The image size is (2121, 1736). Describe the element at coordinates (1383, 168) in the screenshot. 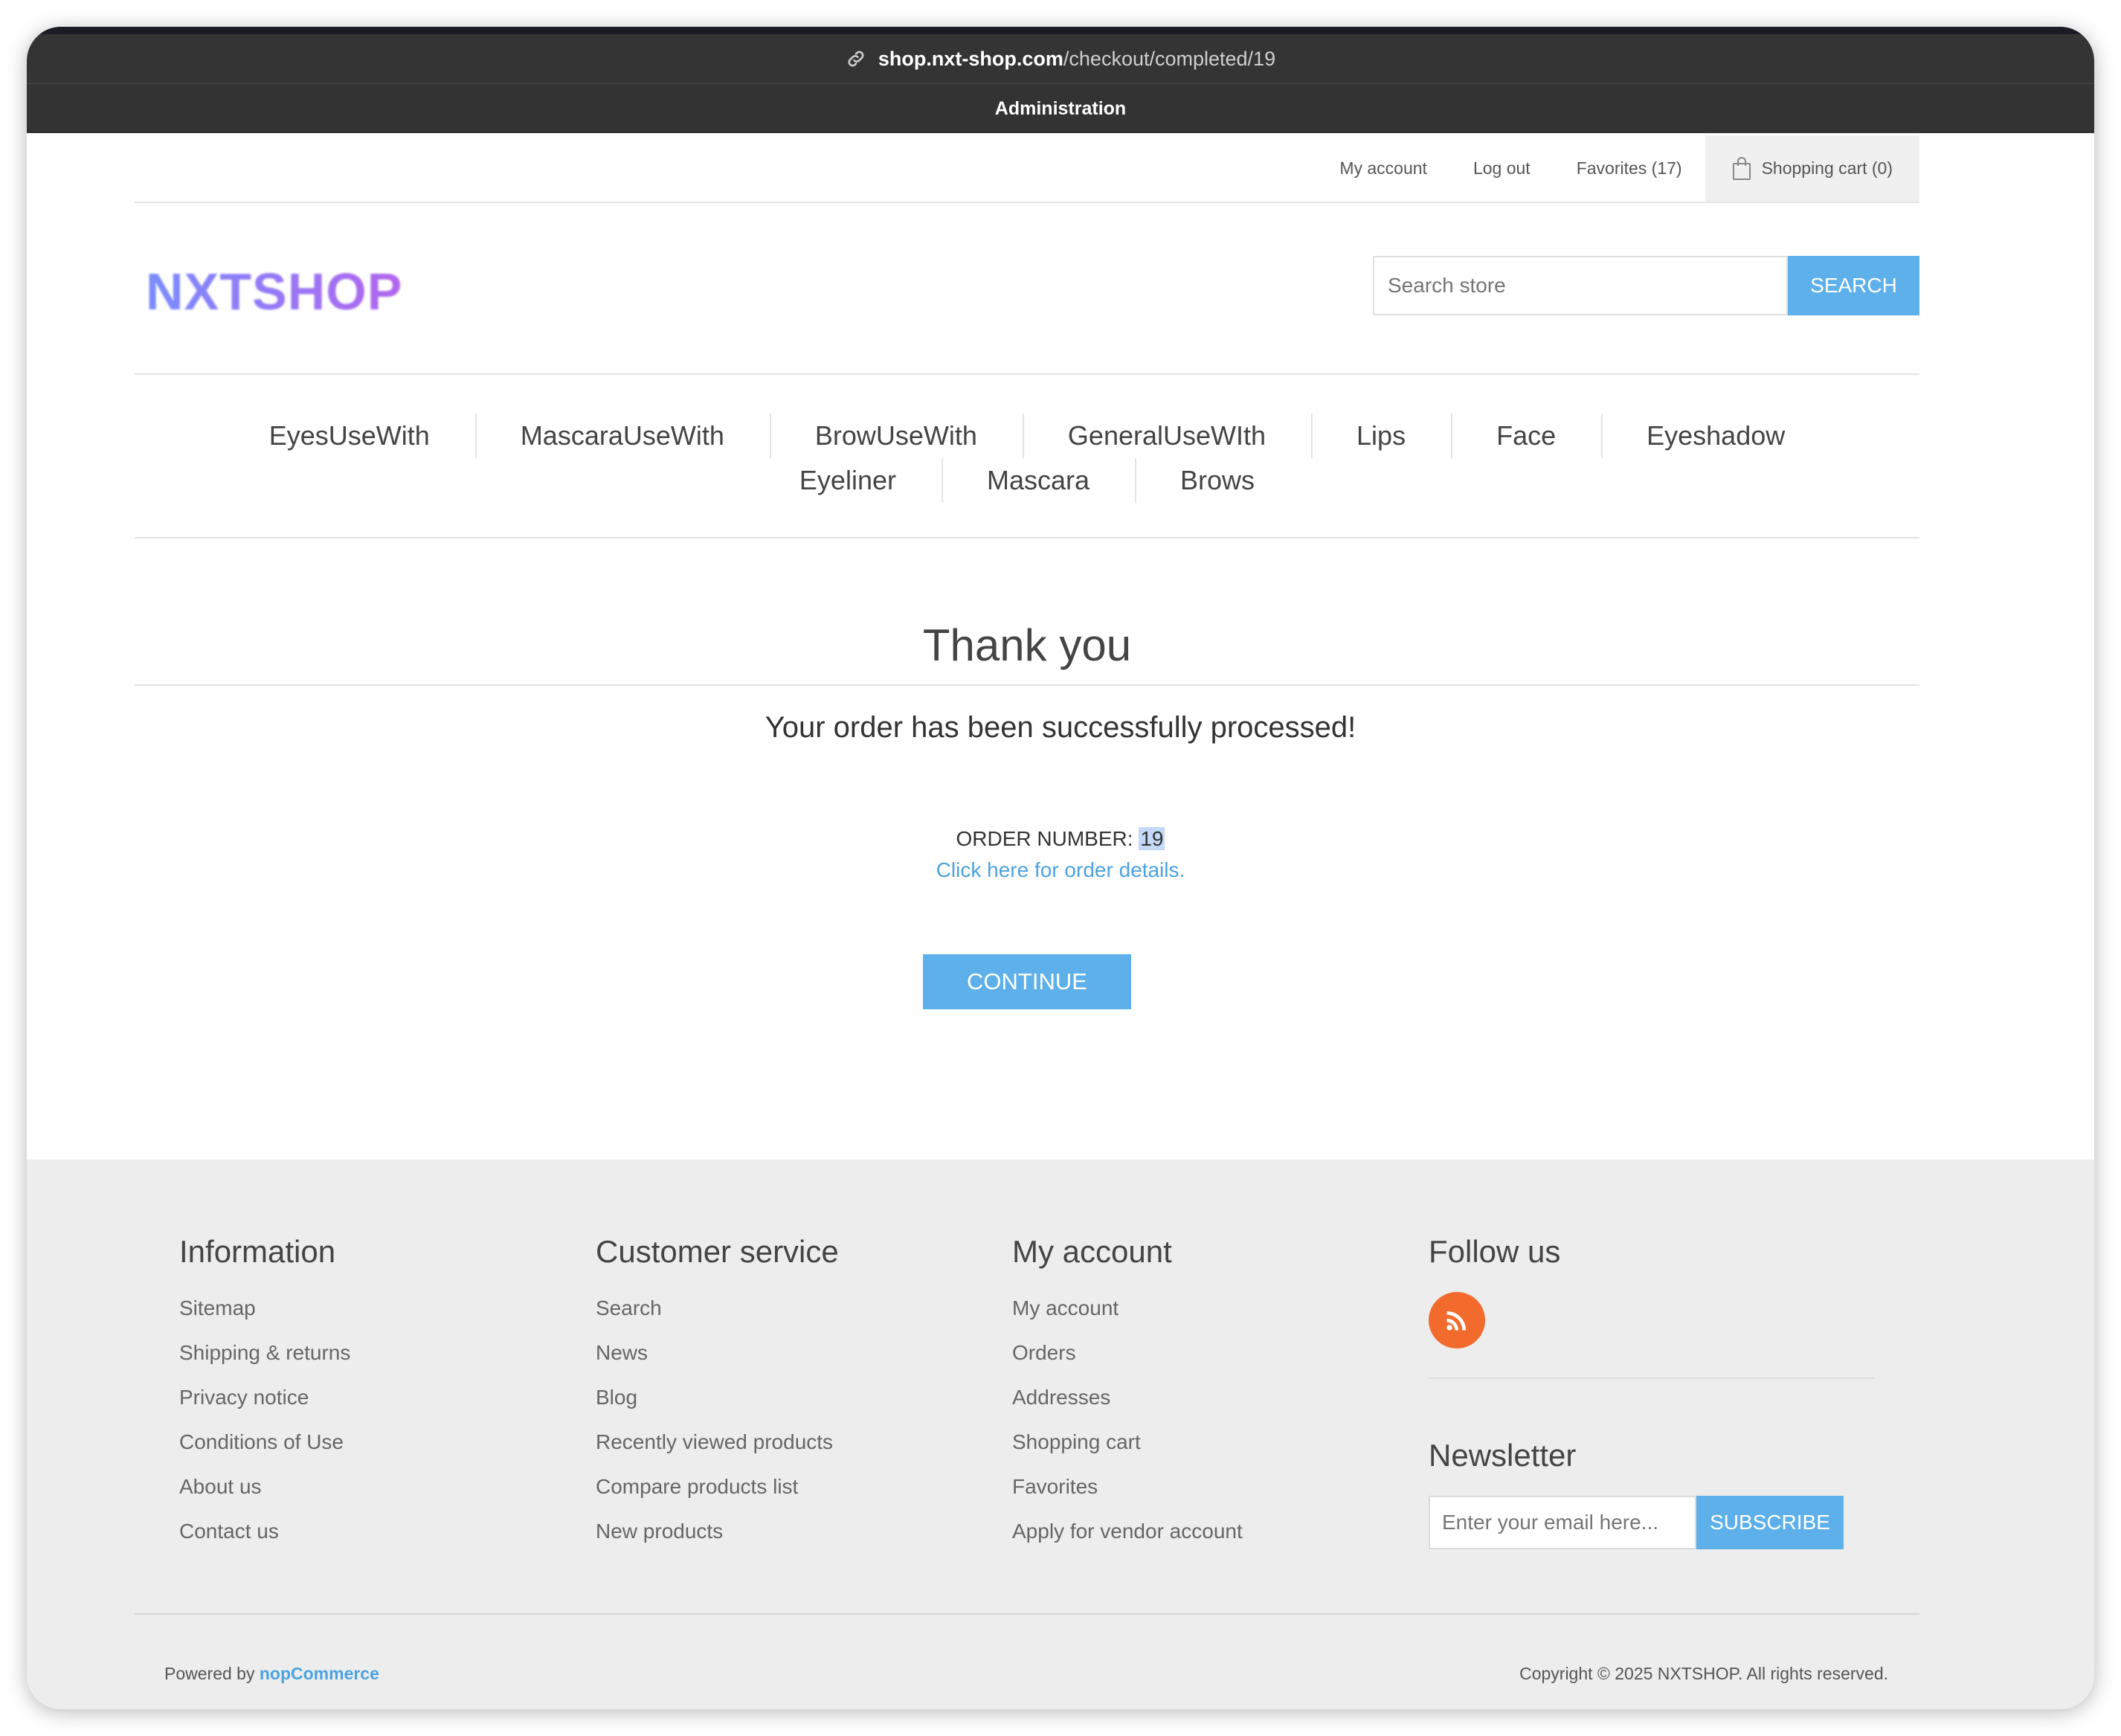

I see `my-account-link: My account` at that location.